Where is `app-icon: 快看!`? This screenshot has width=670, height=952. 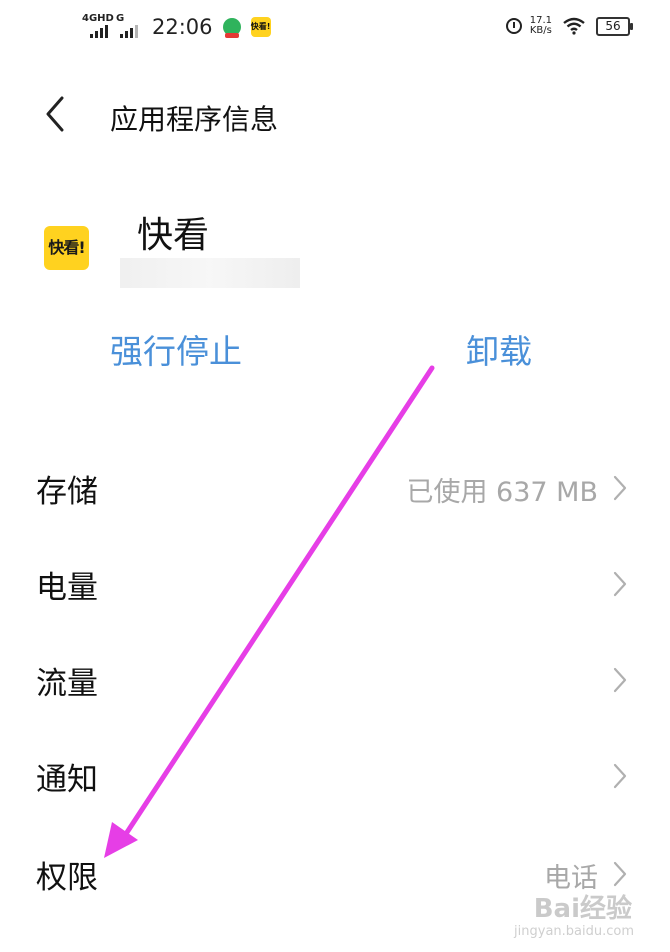
app-icon: 快看! is located at coordinates (66, 248).